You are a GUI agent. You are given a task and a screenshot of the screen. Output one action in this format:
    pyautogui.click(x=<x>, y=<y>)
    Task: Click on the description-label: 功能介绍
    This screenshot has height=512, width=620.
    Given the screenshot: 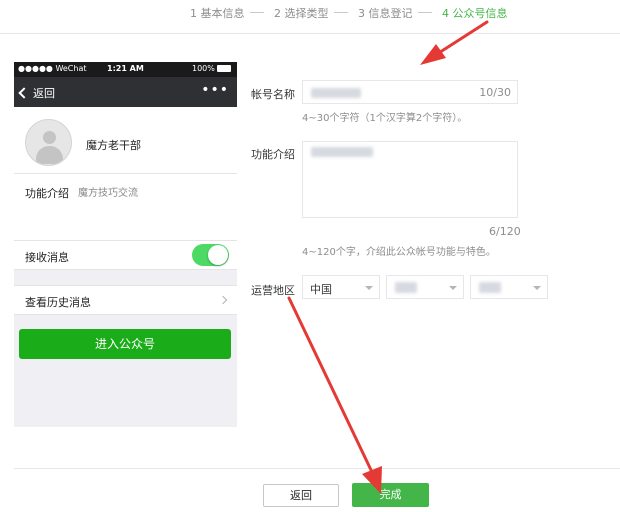 What is the action you would take?
    pyautogui.click(x=273, y=154)
    